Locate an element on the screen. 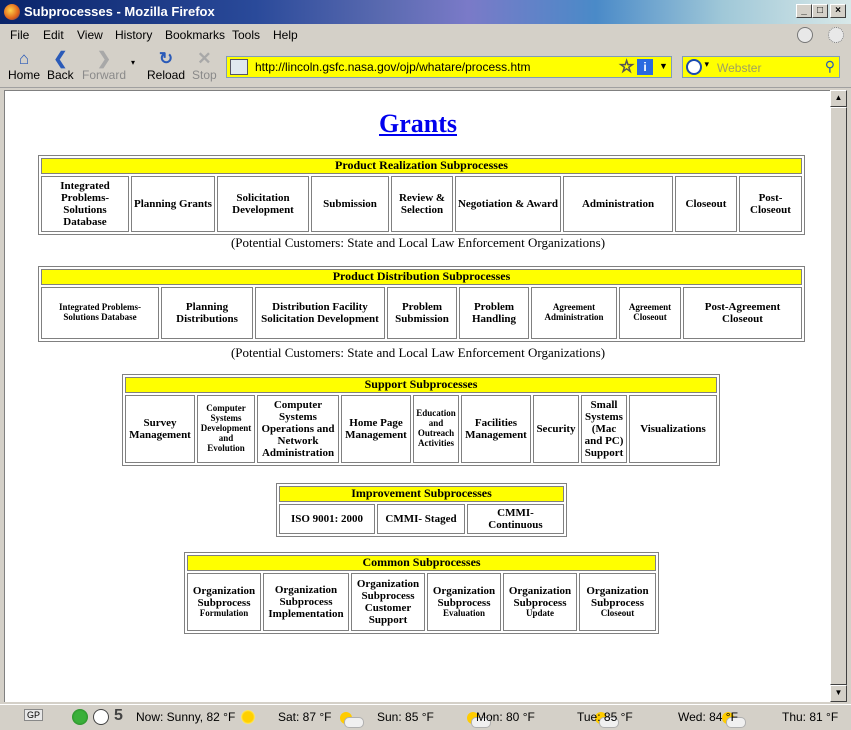 The height and width of the screenshot is (730, 851). table-cell: Organization Subprocess Implementation is located at coordinates (306, 602).